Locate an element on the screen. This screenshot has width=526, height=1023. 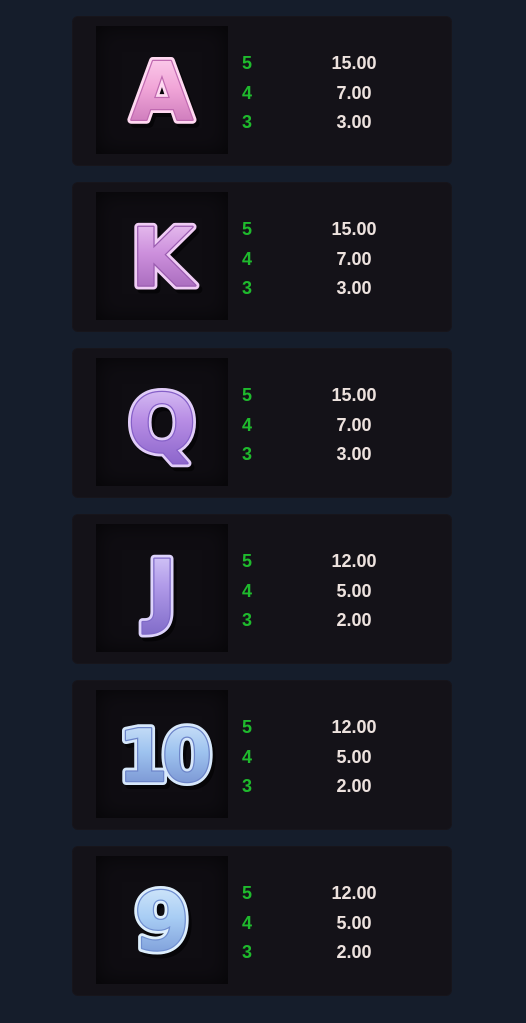
symbol-a-icon: AAAA is located at coordinates (163, 94).